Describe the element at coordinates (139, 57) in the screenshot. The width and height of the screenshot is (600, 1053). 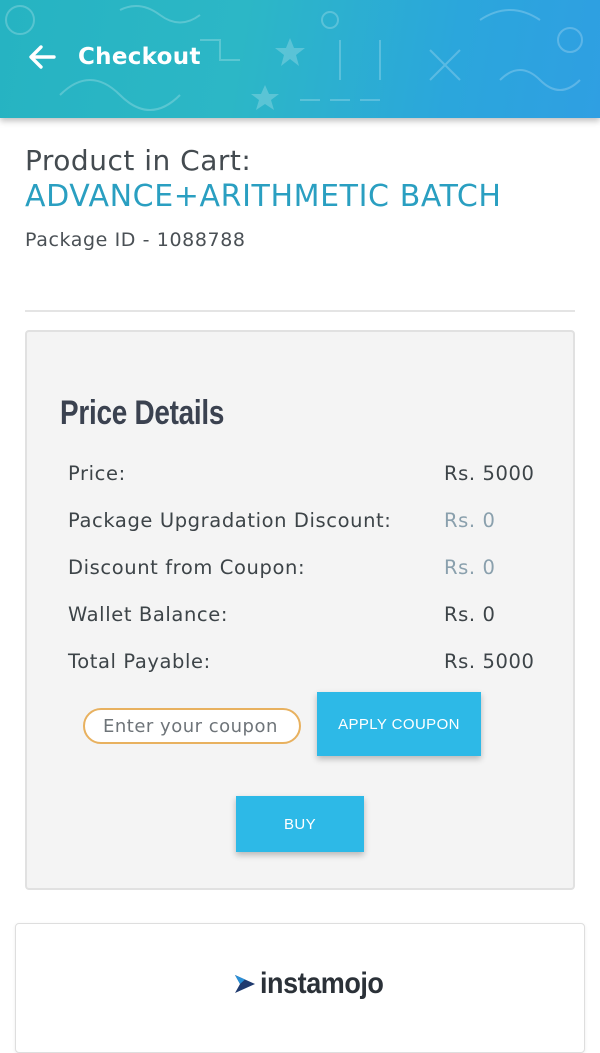
I see `page-title: Checkout` at that location.